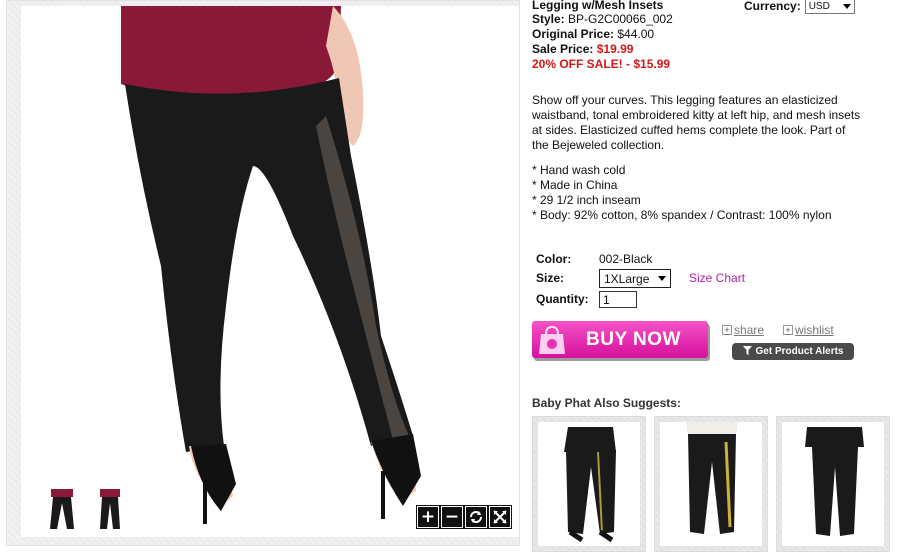 Image resolution: width=900 pixels, height=554 pixels. Describe the element at coordinates (573, 34) in the screenshot. I see `original-price-label: Original Price:` at that location.